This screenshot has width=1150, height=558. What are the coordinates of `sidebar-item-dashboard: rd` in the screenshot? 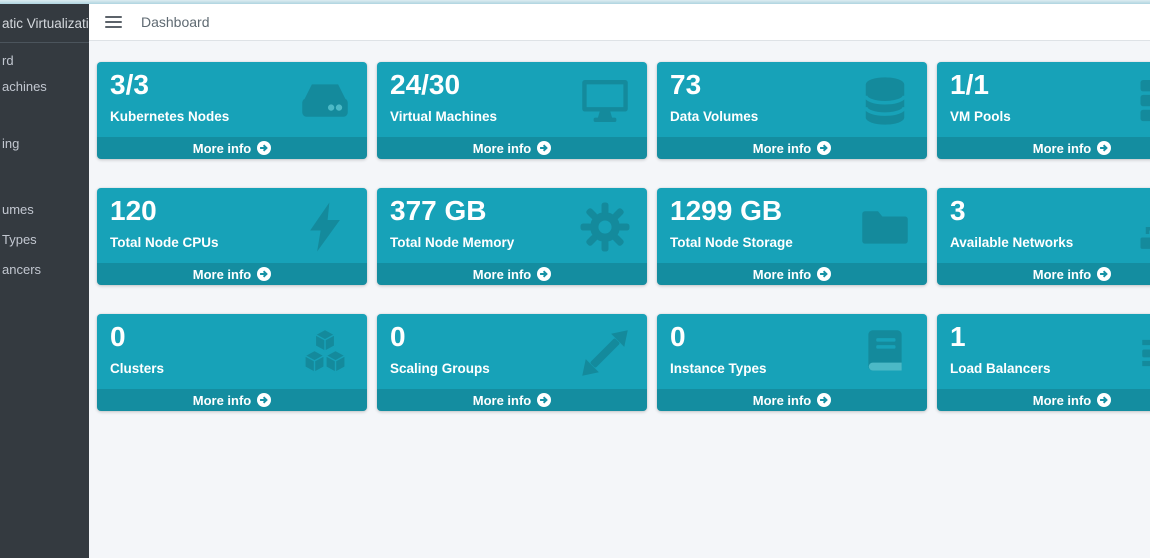 It's located at (8, 61).